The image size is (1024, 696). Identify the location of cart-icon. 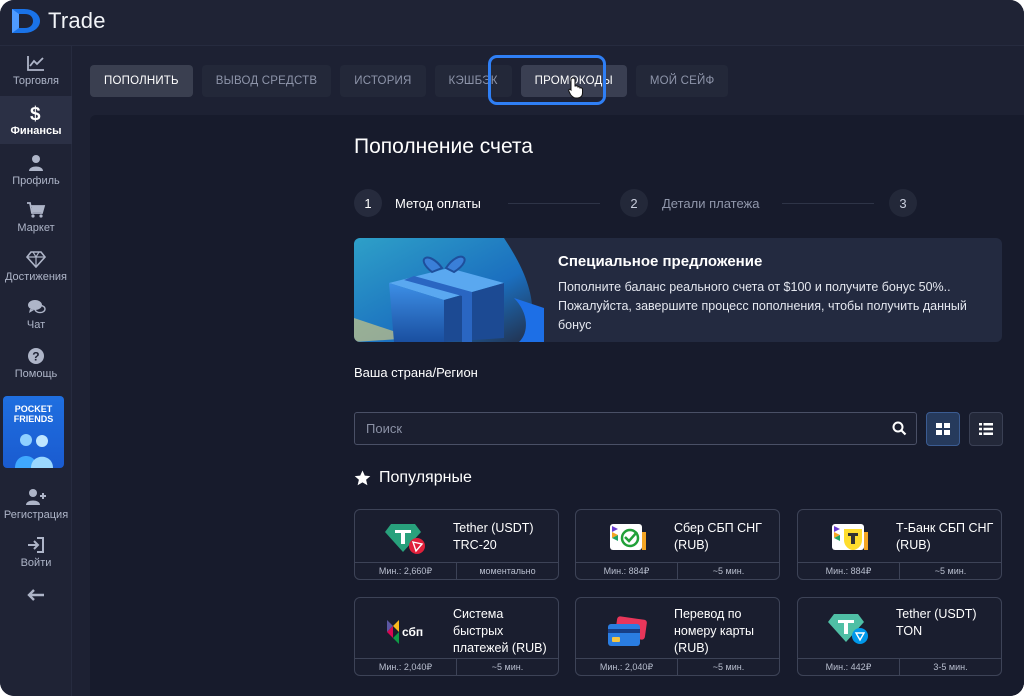
(36, 210).